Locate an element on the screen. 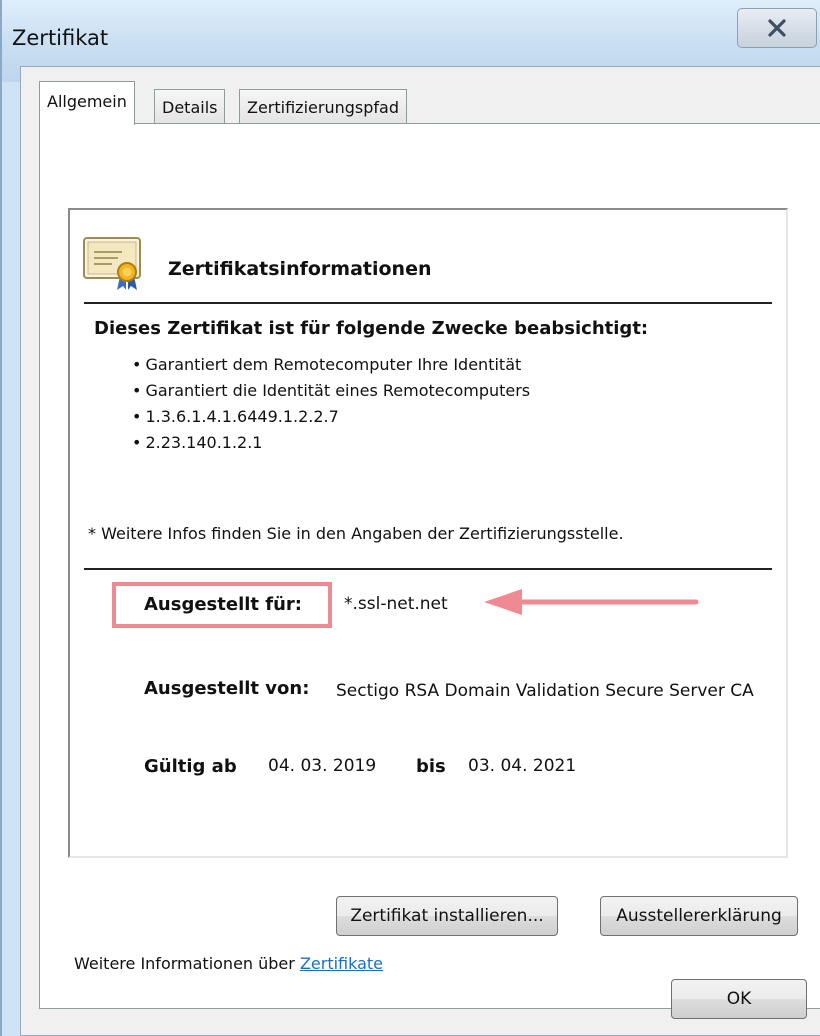 Image resolution: width=820 pixels, height=1036 pixels. issued-to-value: *.ssl-net.net is located at coordinates (396, 604).